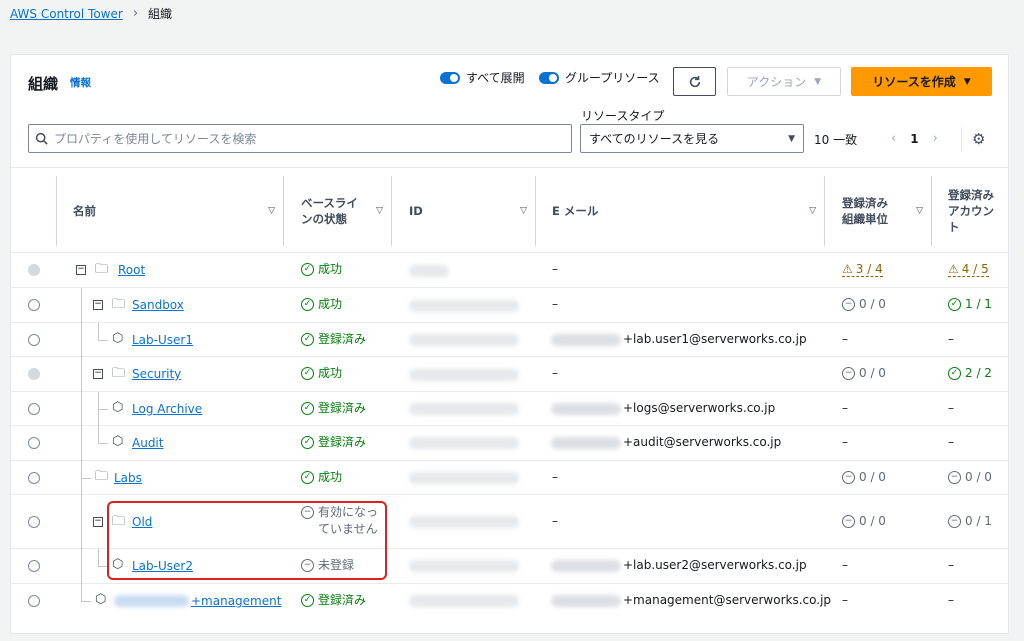  Describe the element at coordinates (978, 211) in the screenshot. I see `column-header-registered-account: 登録済みアカウント` at that location.